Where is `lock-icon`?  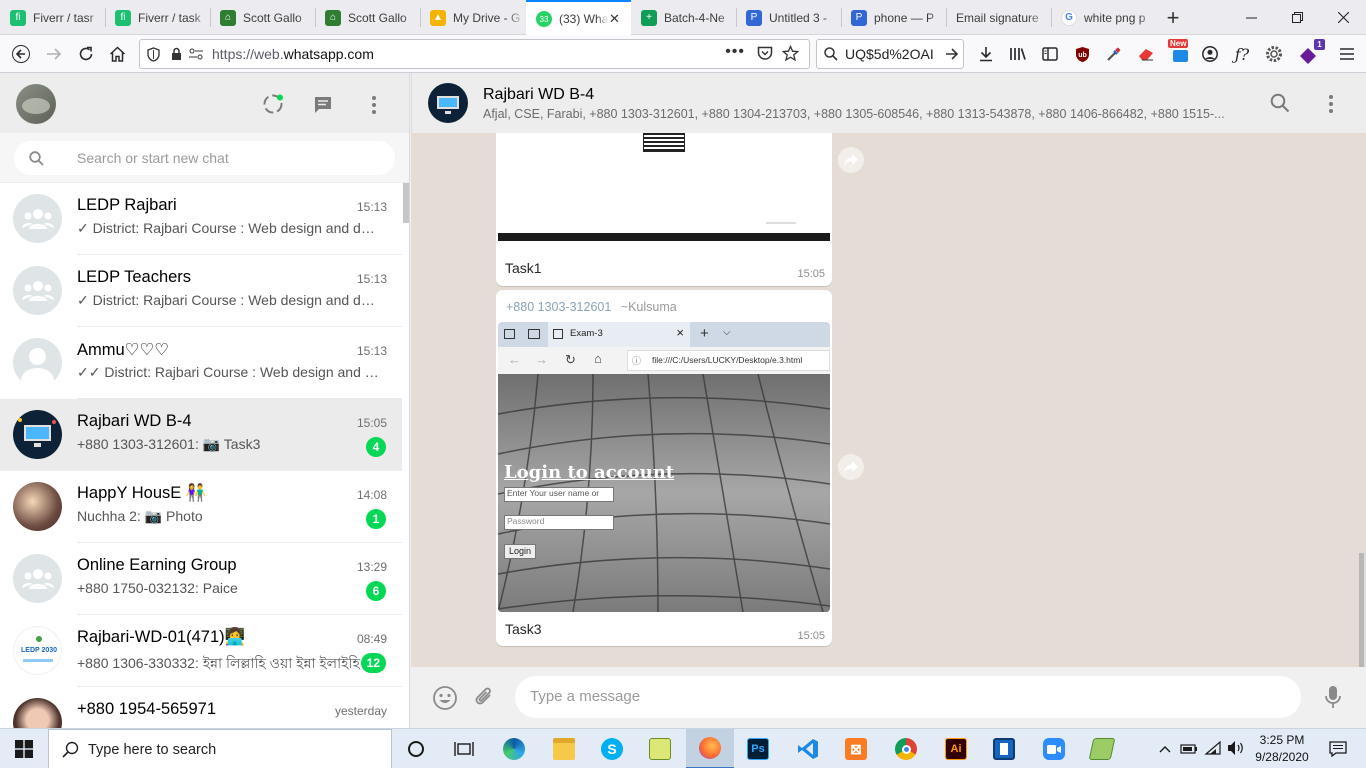
lock-icon is located at coordinates (176, 54).